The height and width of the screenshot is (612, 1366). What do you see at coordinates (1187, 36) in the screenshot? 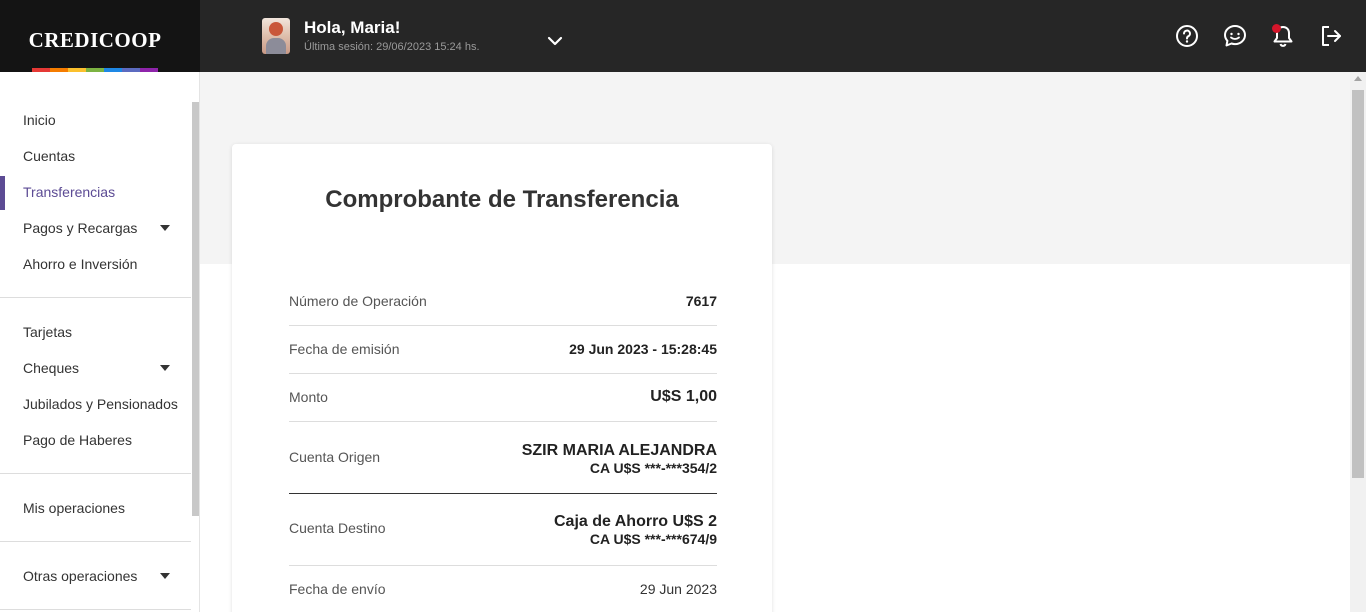
I see `help-icon` at bounding box center [1187, 36].